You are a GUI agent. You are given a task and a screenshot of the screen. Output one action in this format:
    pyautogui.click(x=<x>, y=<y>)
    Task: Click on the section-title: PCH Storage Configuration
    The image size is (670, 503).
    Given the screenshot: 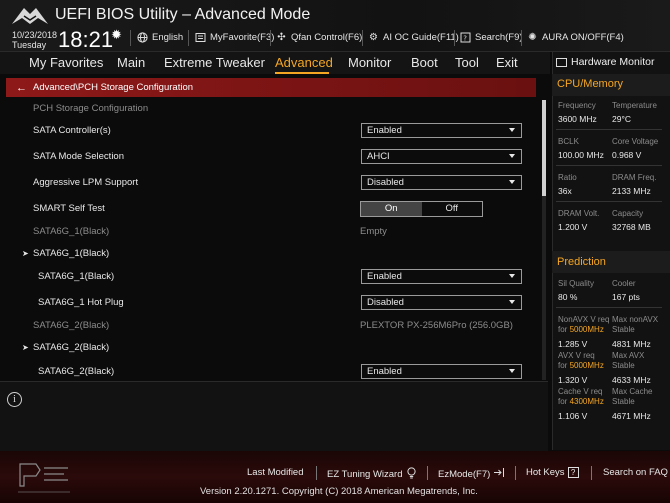 What is the action you would take?
    pyautogui.click(x=91, y=108)
    